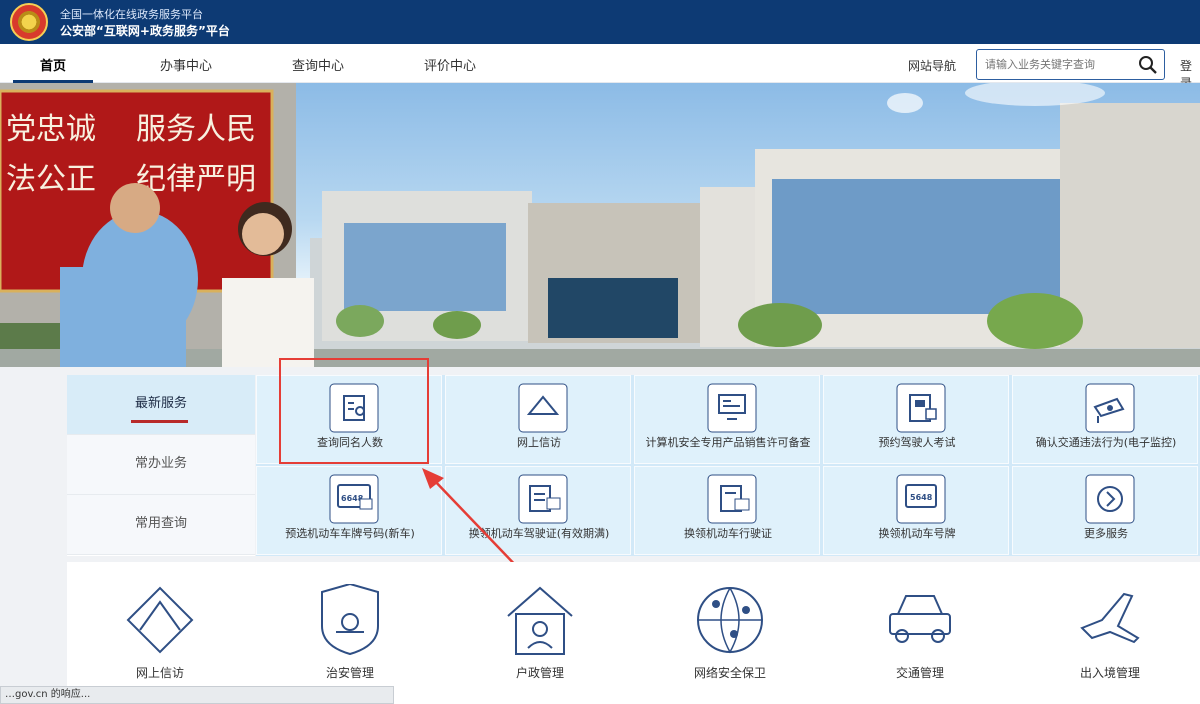 The image size is (1200, 704). I want to click on service-card-renew-vehicle-license: 换领机动车行驶证, so click(727, 510).